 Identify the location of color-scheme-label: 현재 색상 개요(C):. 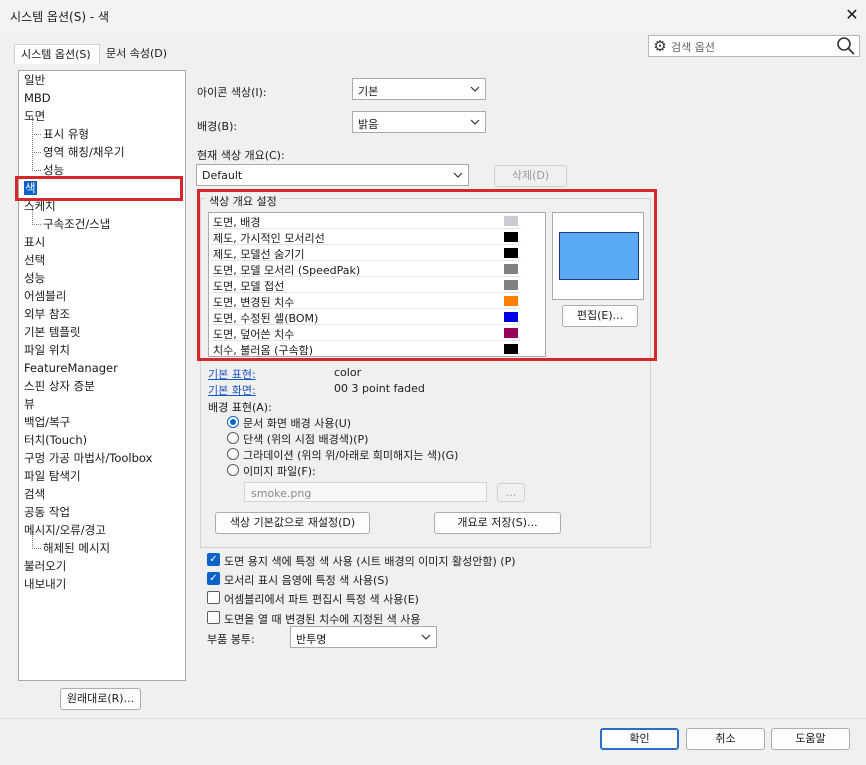
(241, 155).